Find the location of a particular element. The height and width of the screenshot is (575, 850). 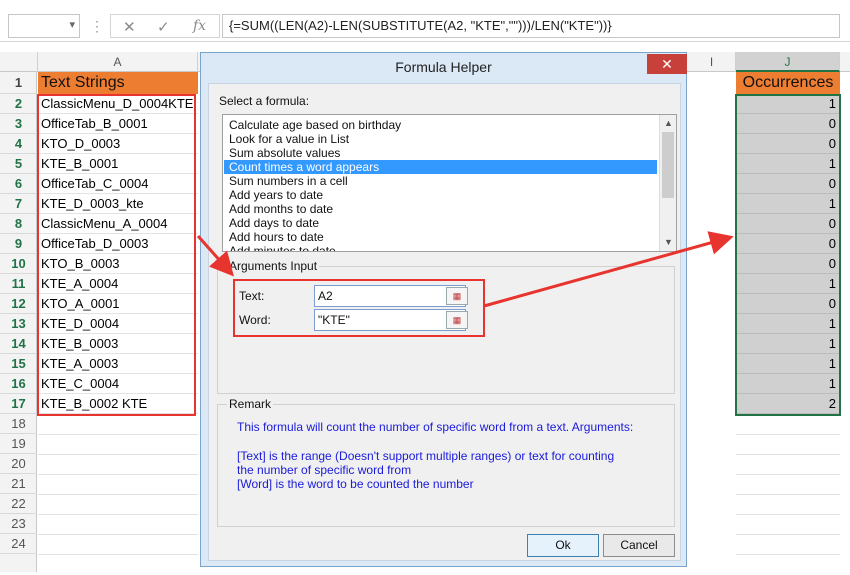

remark-line-3: the number of specific word from is located at coordinates (324, 470).